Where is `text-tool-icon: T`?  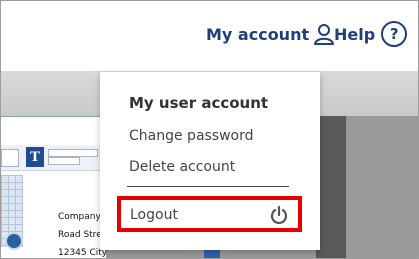 text-tool-icon: T is located at coordinates (35, 157).